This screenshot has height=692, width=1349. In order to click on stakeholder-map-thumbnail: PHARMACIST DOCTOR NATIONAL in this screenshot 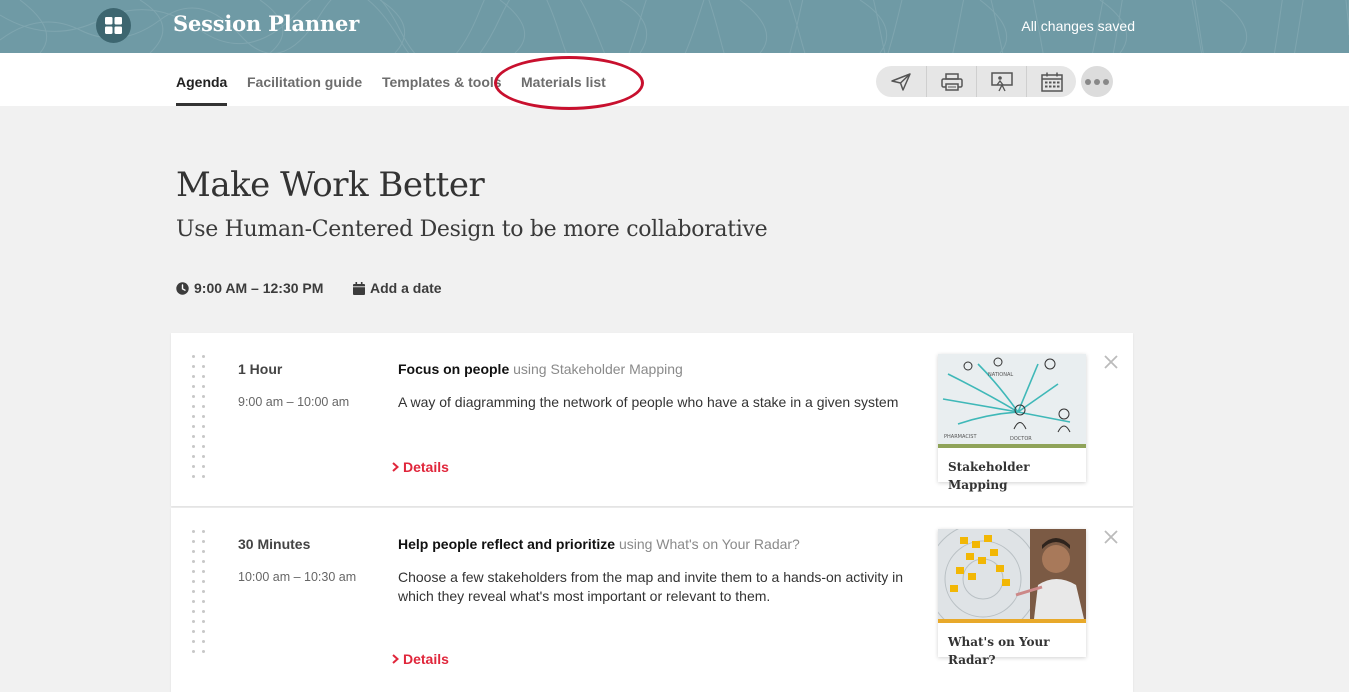, I will do `click(1012, 399)`.